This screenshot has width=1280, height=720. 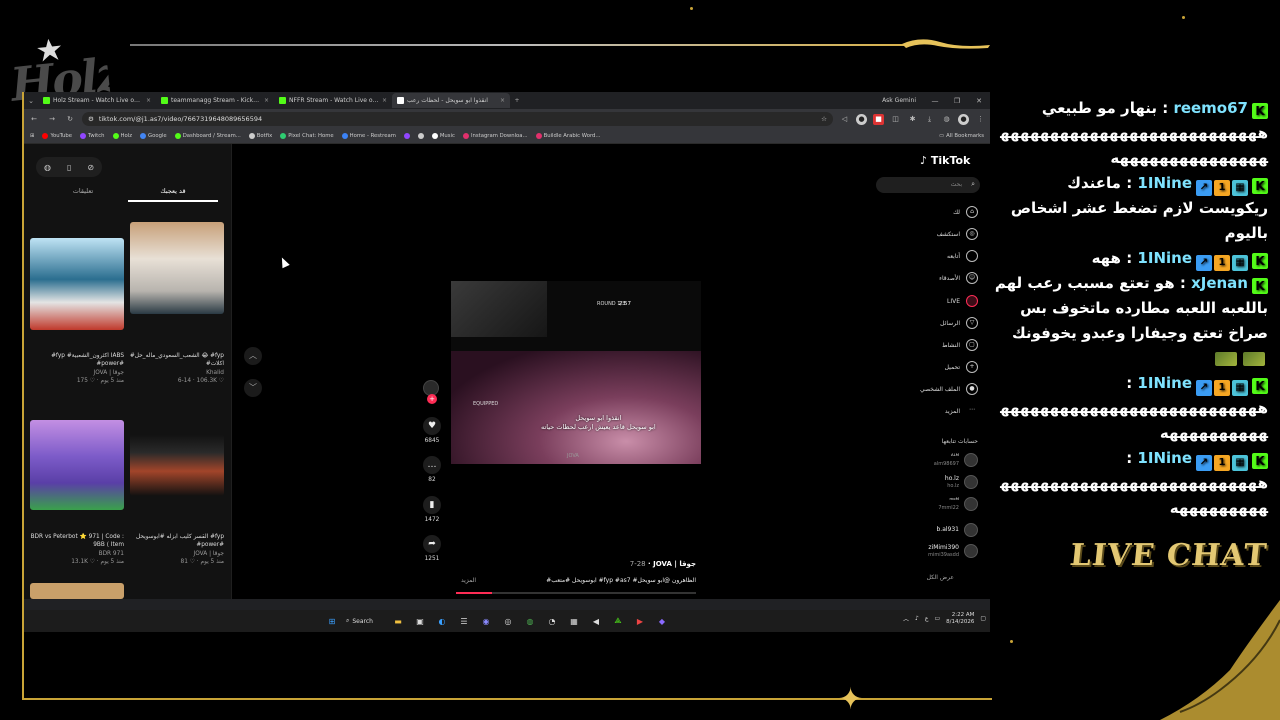 I want to click on app-icon: ▦, so click(x=574, y=621).